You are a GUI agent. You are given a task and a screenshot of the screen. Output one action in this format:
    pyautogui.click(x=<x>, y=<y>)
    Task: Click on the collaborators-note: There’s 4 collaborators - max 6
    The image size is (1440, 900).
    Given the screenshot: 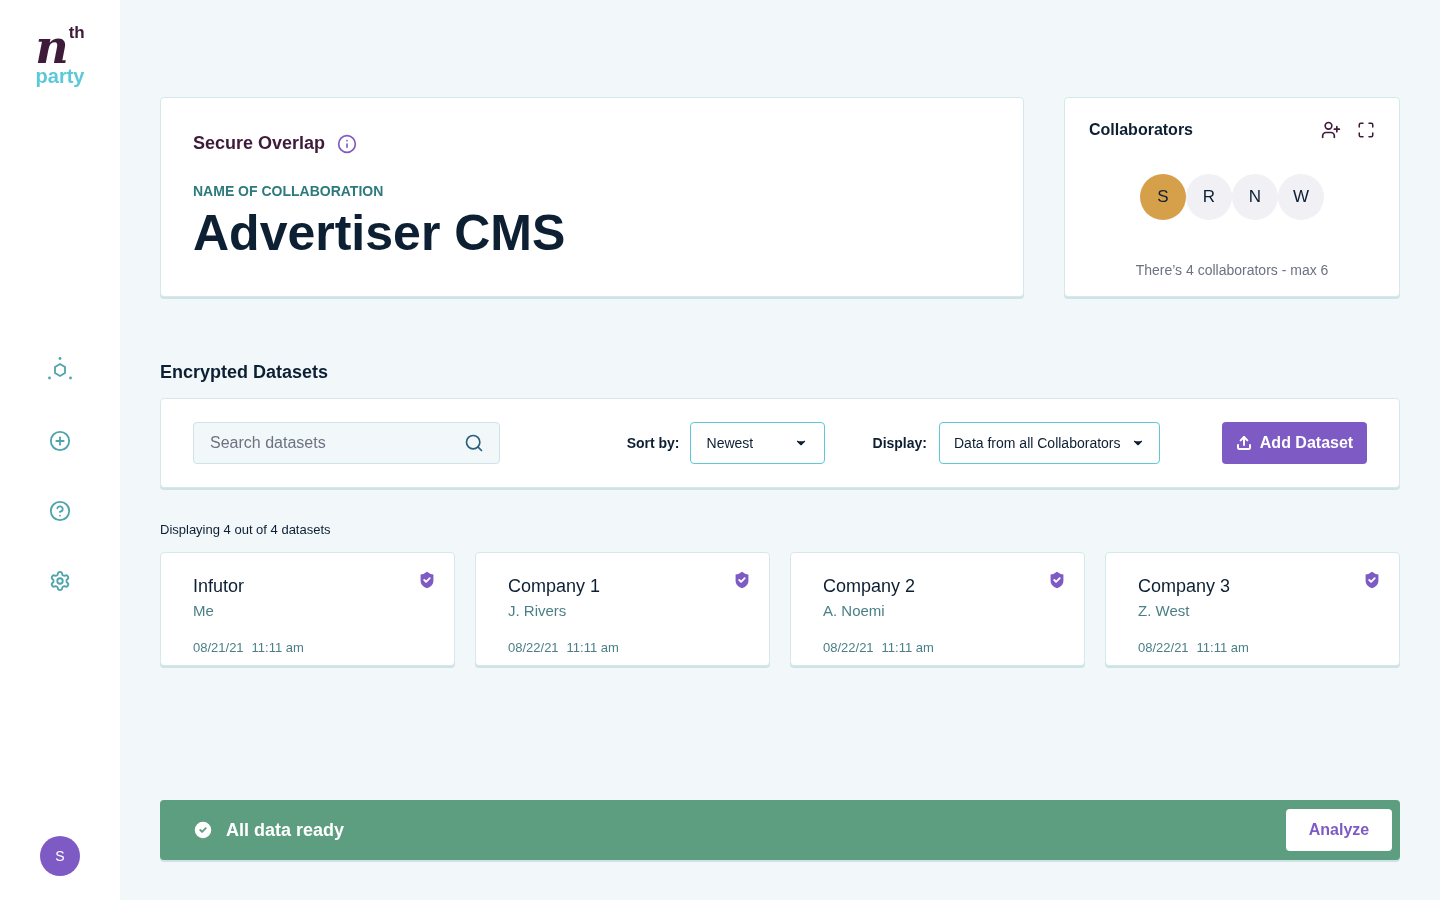 What is the action you would take?
    pyautogui.click(x=1232, y=270)
    